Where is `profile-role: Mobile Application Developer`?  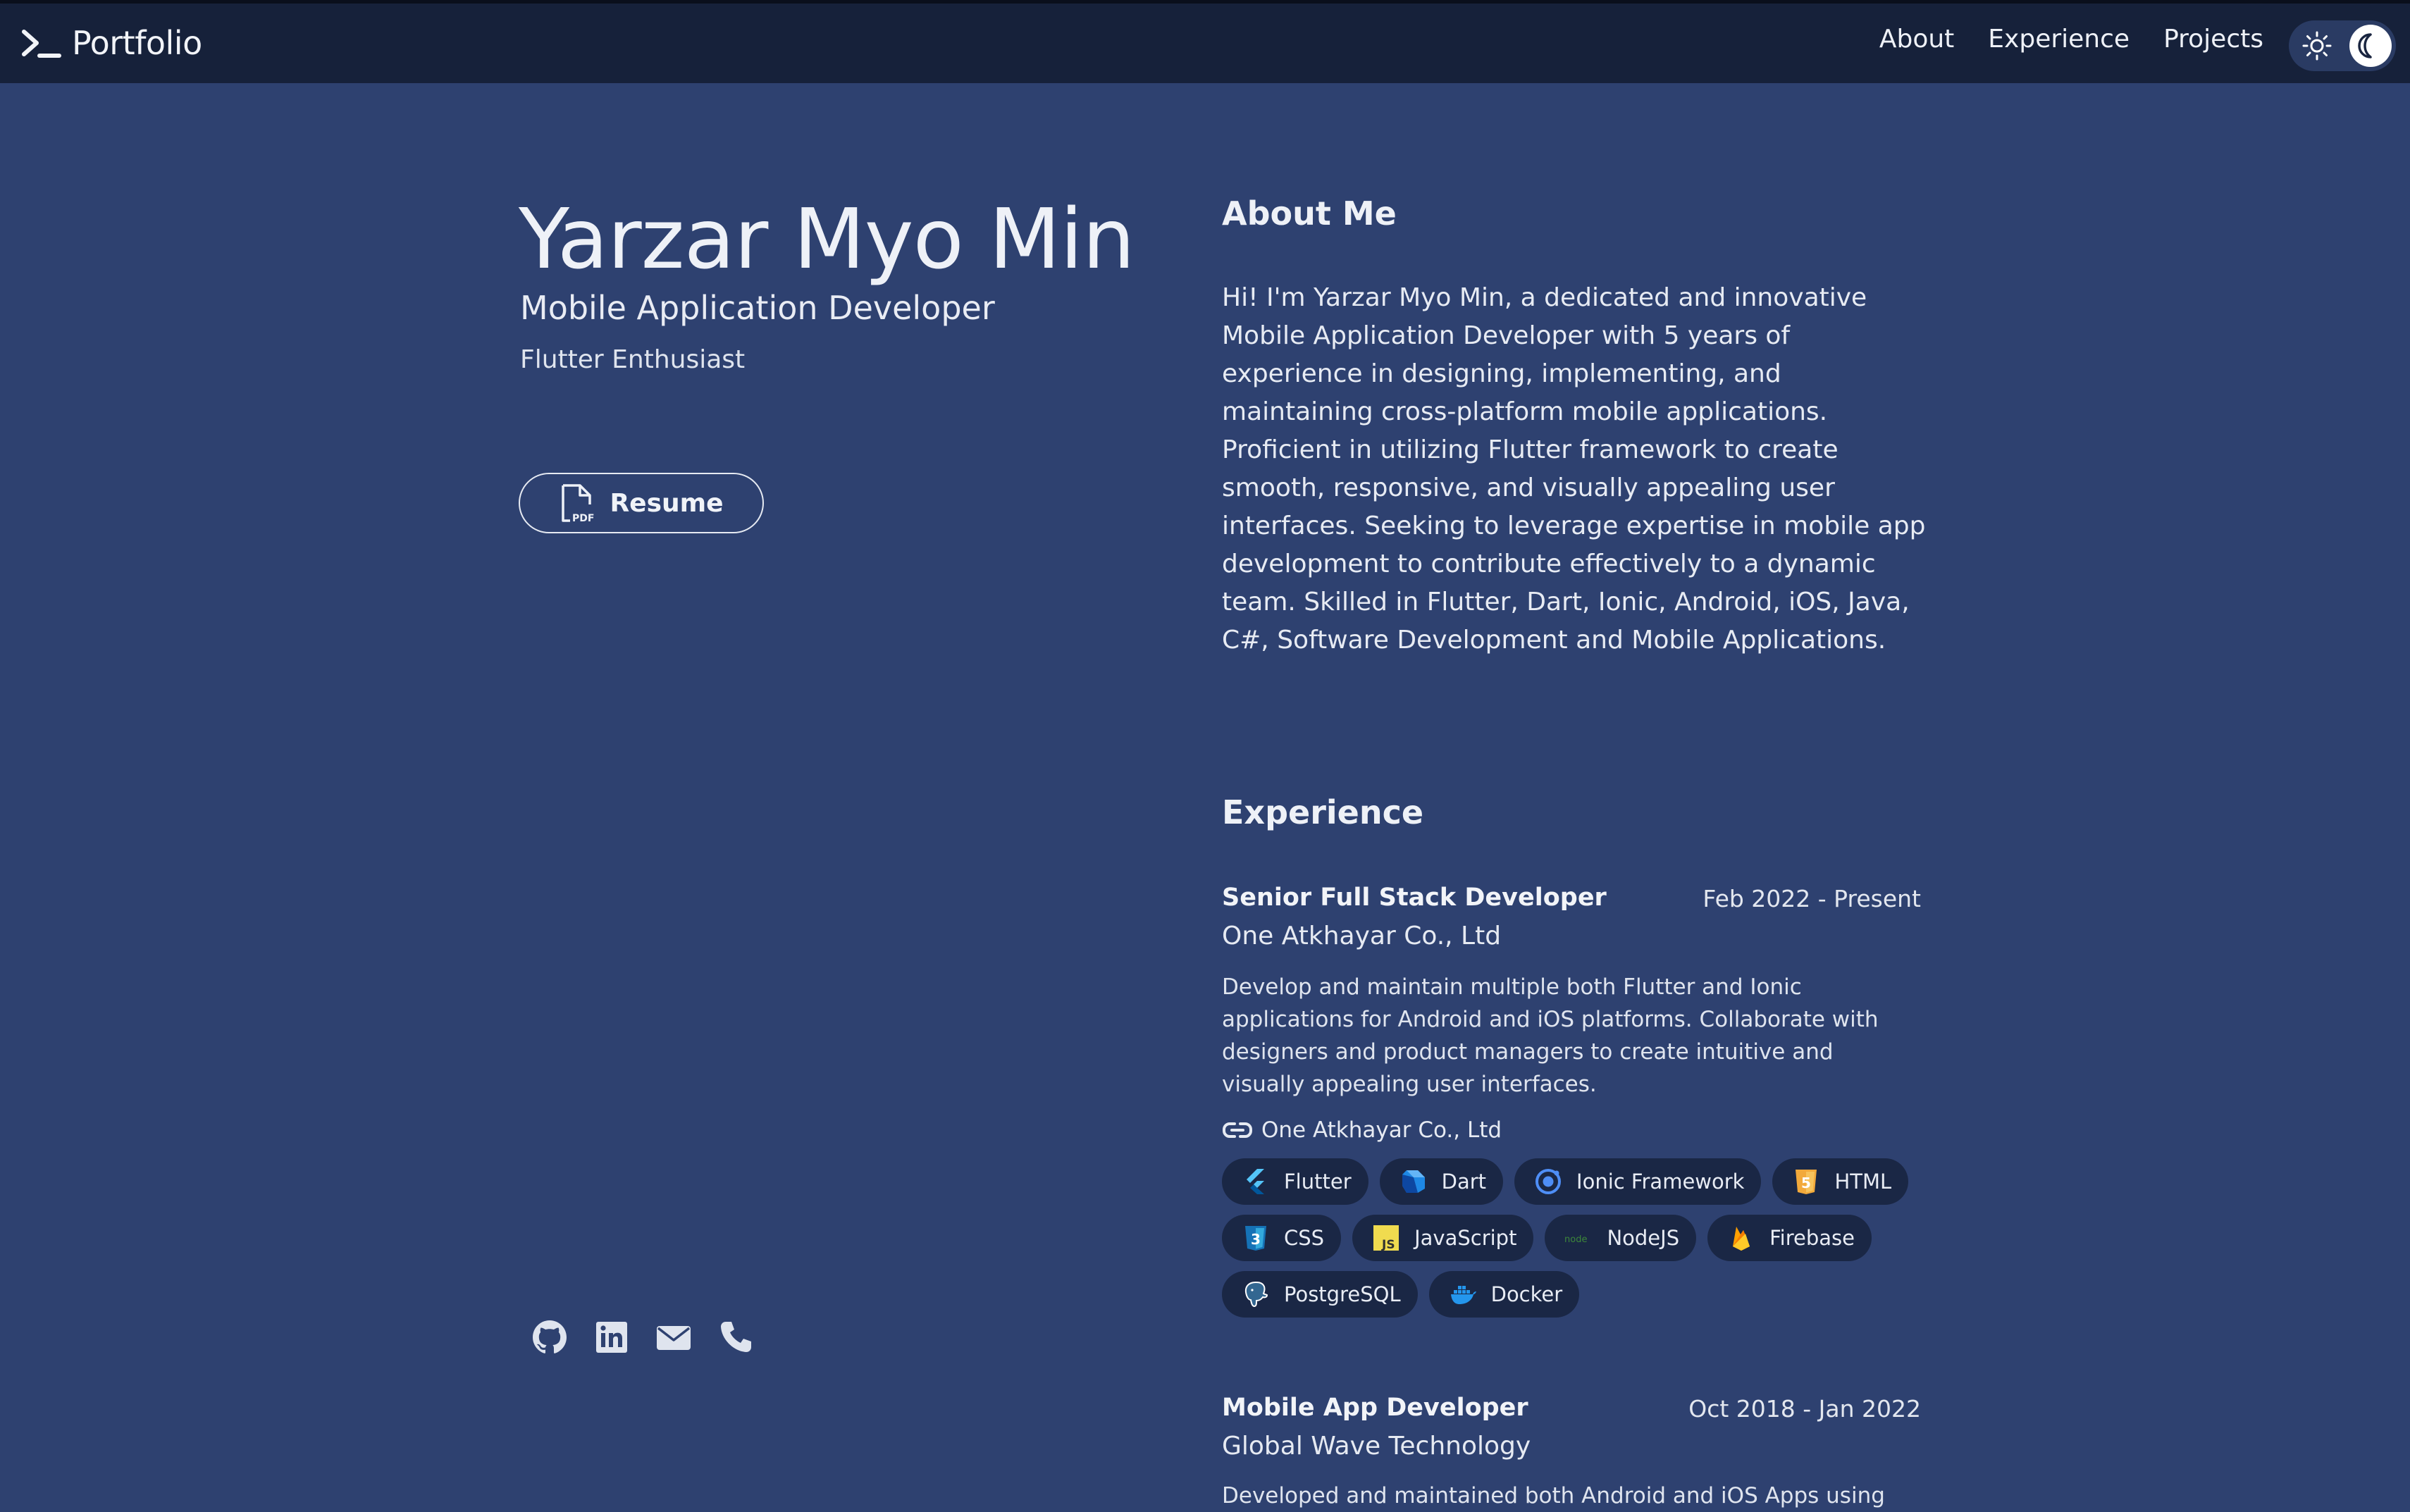 profile-role: Mobile Application Developer is located at coordinates (758, 308).